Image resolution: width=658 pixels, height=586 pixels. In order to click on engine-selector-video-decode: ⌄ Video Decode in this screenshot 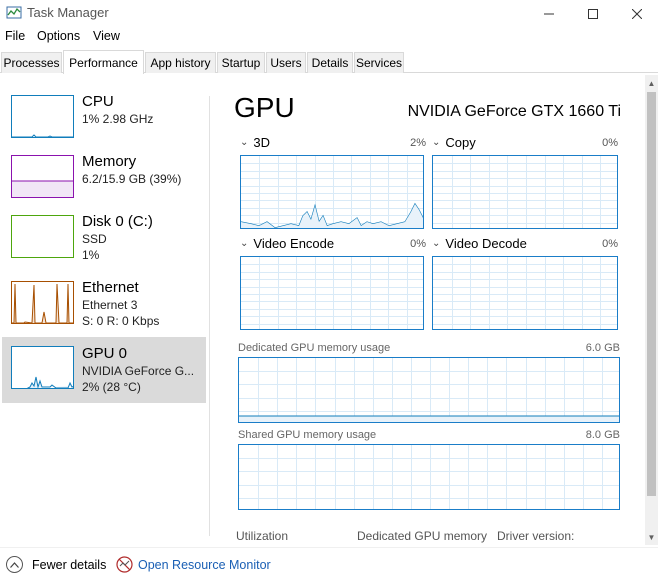, I will do `click(479, 243)`.